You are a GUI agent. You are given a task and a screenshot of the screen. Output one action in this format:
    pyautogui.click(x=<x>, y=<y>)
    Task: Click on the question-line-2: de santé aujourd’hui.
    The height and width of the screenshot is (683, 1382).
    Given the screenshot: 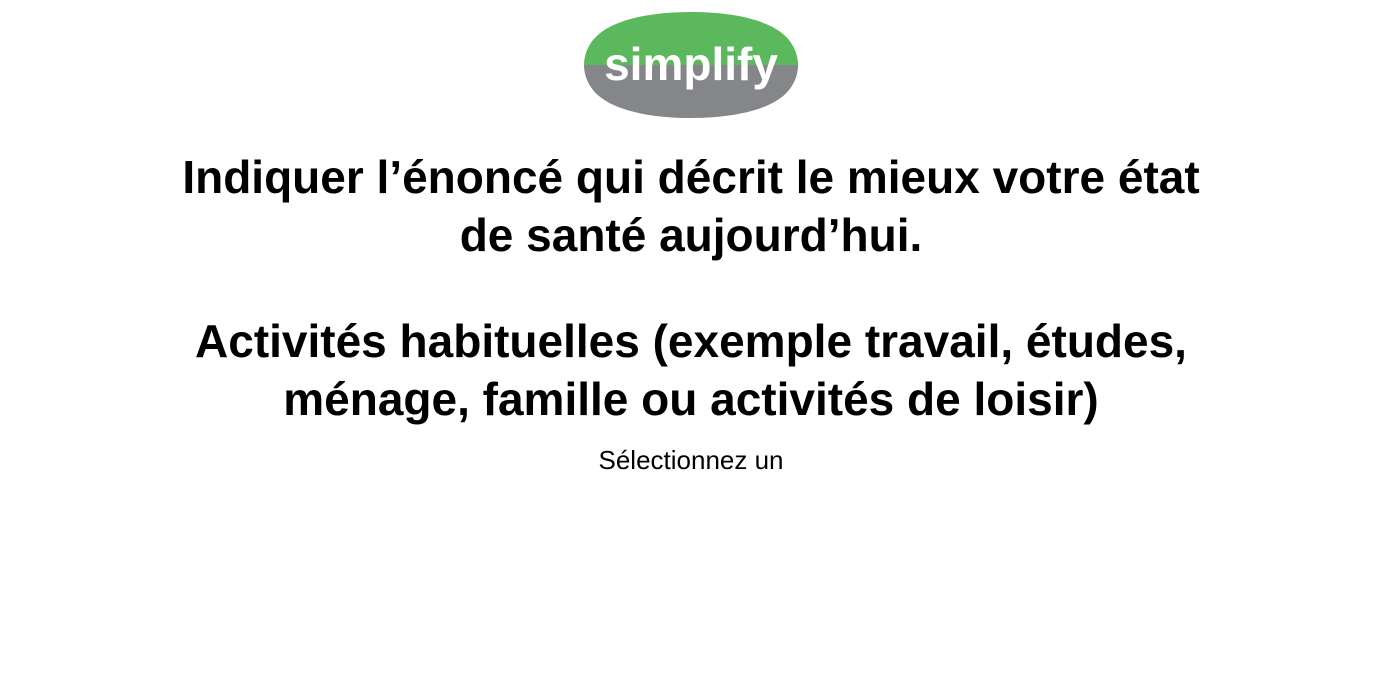 What is the action you would take?
    pyautogui.click(x=691, y=235)
    